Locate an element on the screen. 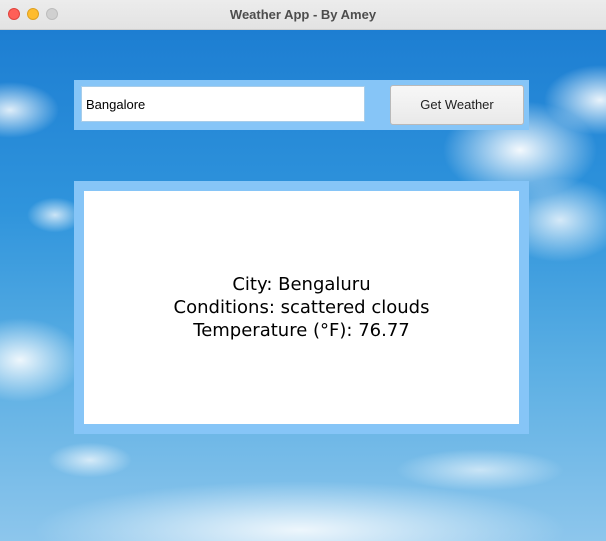  temperature-result: Temperature (°F): 76.77 is located at coordinates (301, 330).